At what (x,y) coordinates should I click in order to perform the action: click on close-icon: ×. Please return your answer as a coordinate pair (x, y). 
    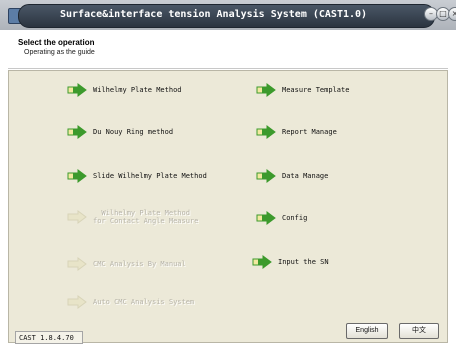
    Looking at the image, I should click on (452, 14).